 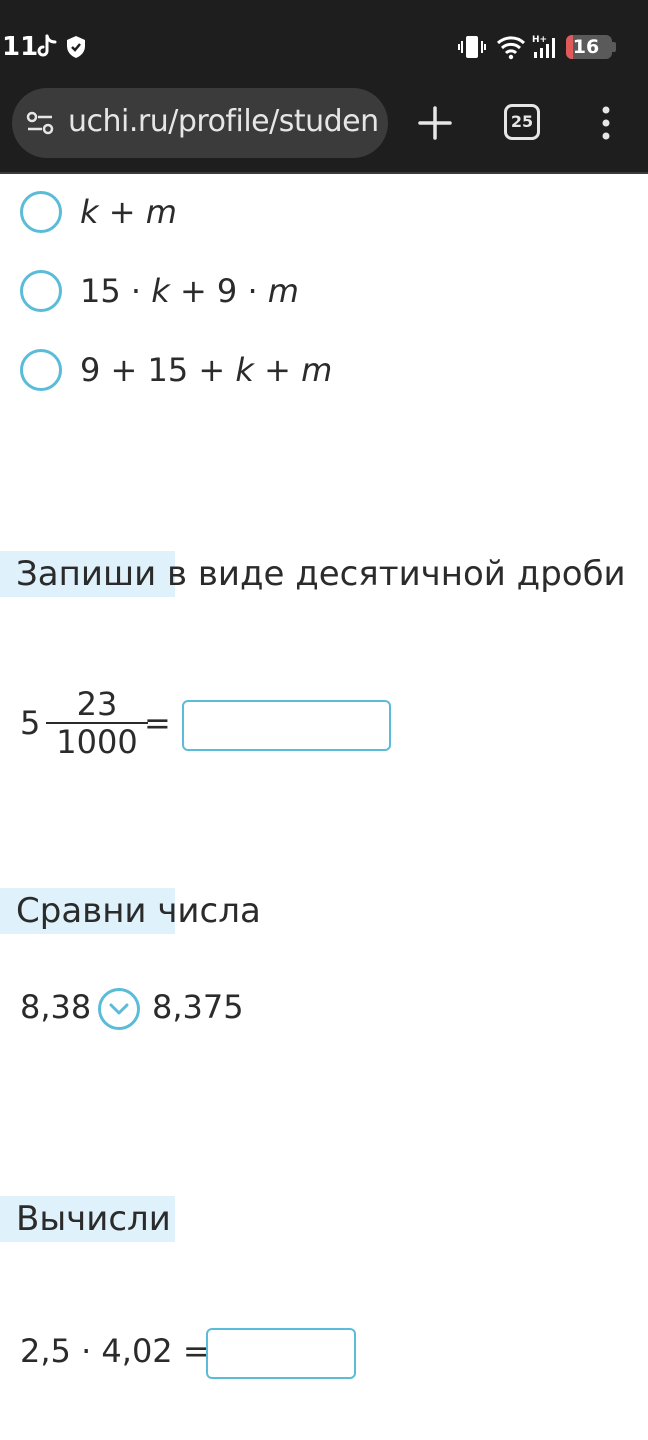 What do you see at coordinates (40, 123) in the screenshot?
I see `site-settings-icon` at bounding box center [40, 123].